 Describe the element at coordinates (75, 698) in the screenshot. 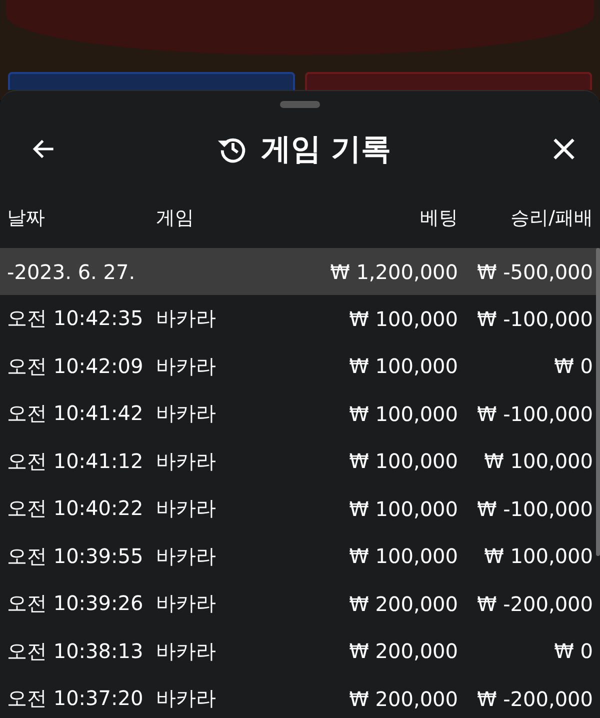

I see `time-cell-text: 오전 10:37:20` at that location.